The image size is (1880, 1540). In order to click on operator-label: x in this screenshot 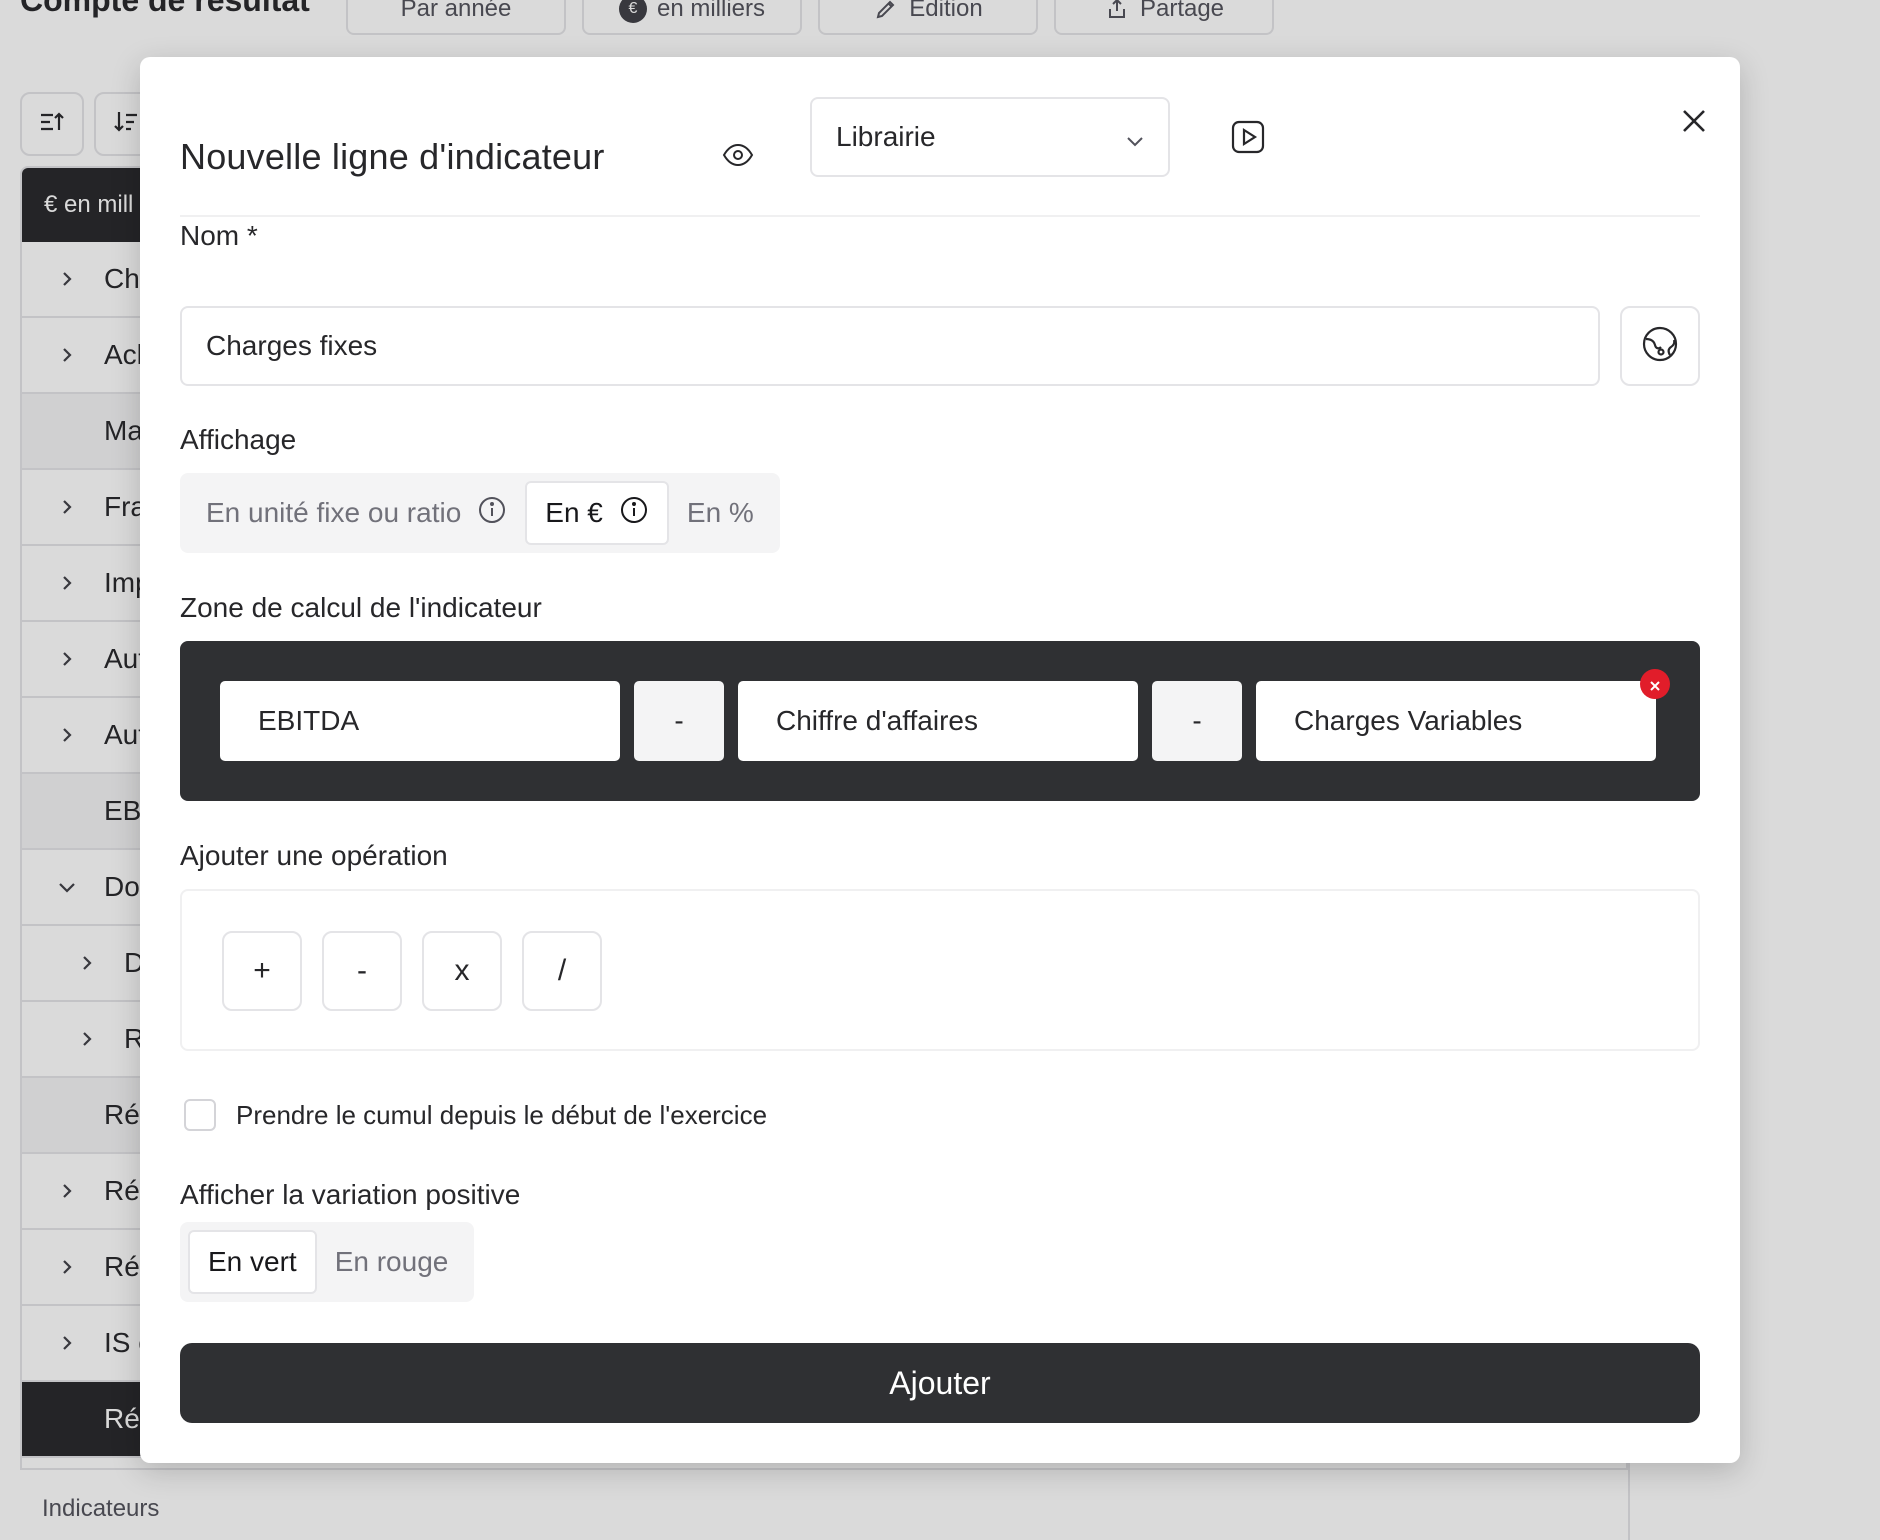, I will do `click(462, 970)`.